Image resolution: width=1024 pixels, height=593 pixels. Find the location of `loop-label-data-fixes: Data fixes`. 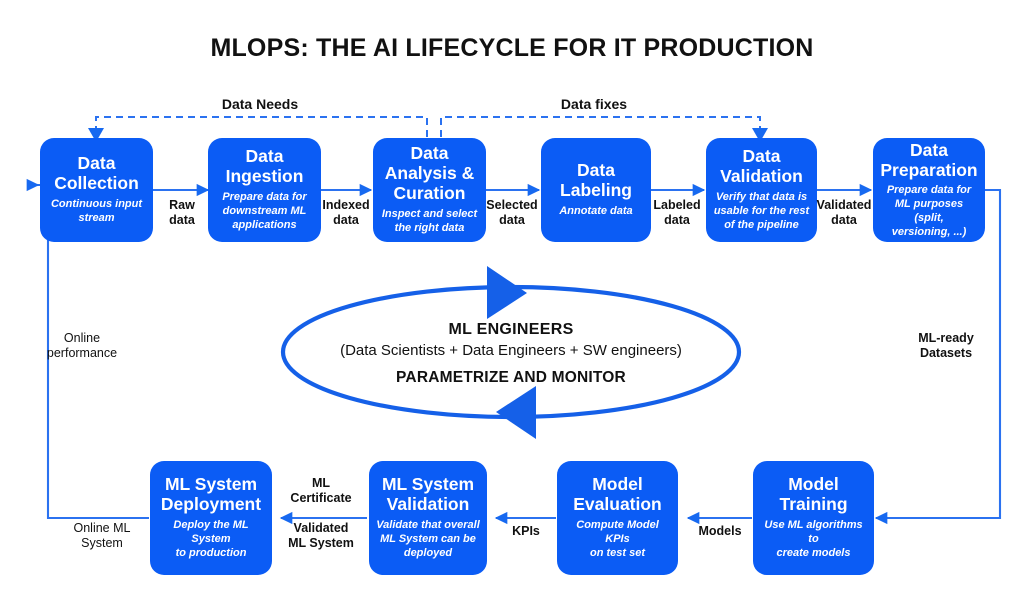

loop-label-data-fixes: Data fixes is located at coordinates (594, 104).